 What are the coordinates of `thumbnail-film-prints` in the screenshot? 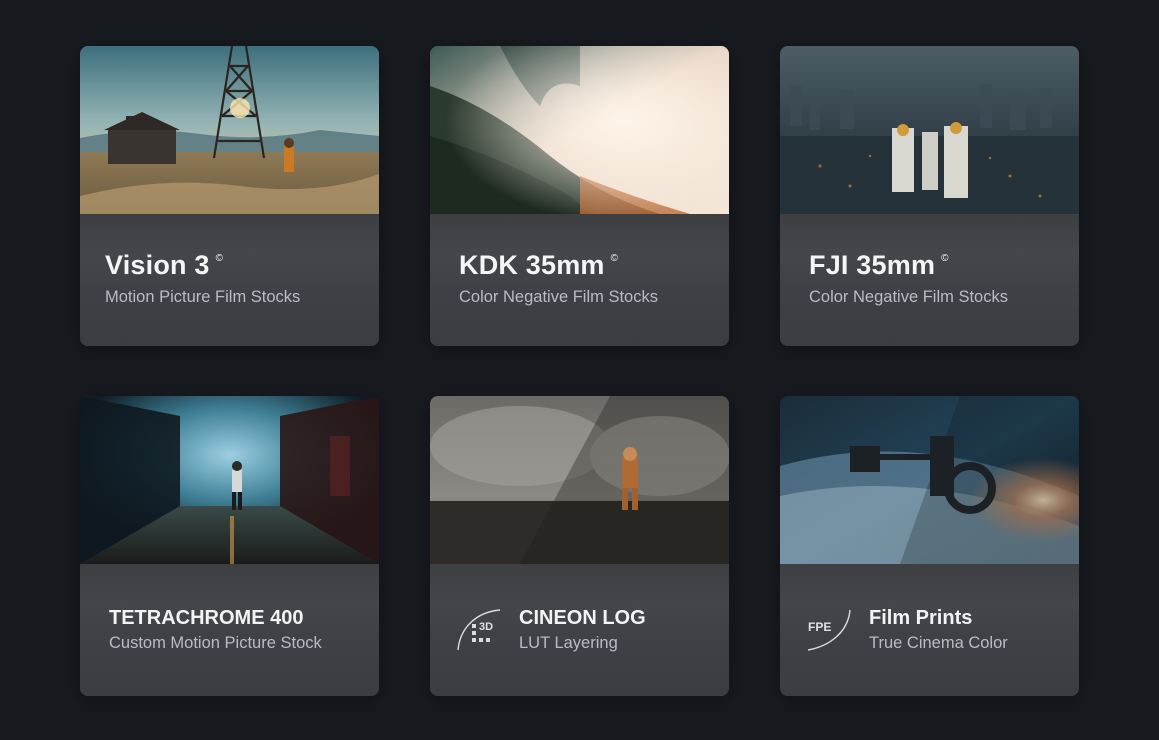 It's located at (929, 480).